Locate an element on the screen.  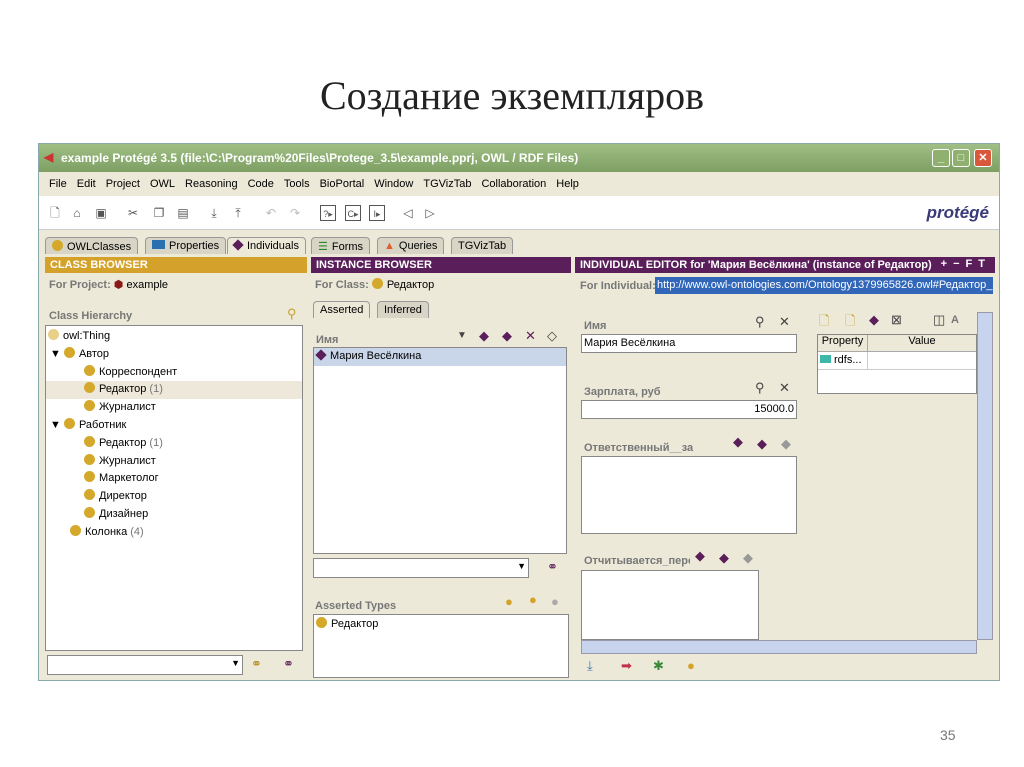
paste-icon: ▤ is located at coordinates (183, 213).